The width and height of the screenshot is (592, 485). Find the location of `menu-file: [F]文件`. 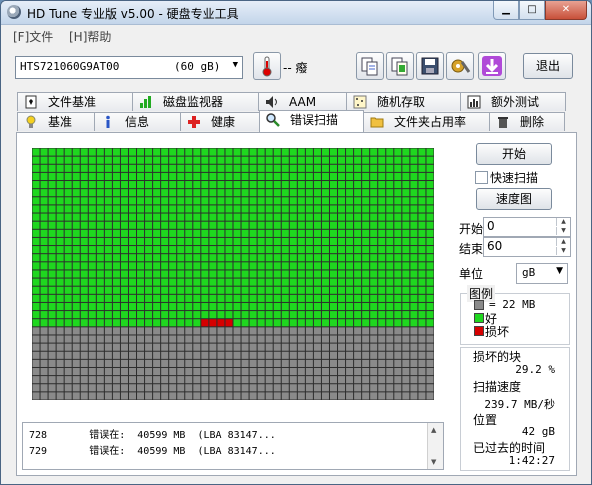

menu-file: [F]文件 is located at coordinates (33, 36).